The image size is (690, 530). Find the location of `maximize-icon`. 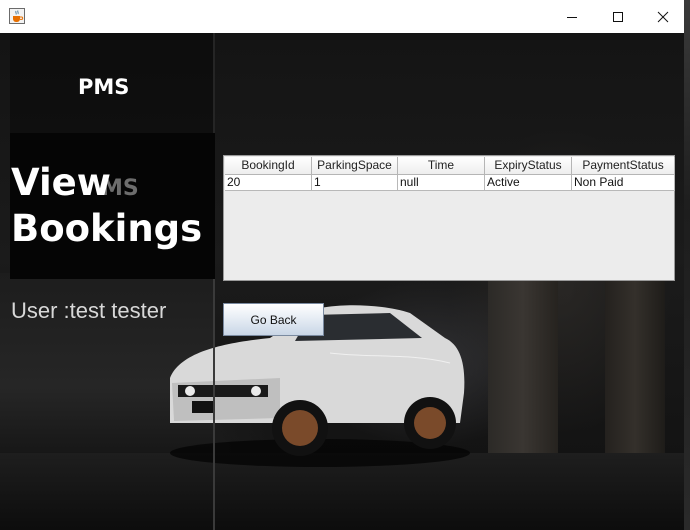

maximize-icon is located at coordinates (618, 16).